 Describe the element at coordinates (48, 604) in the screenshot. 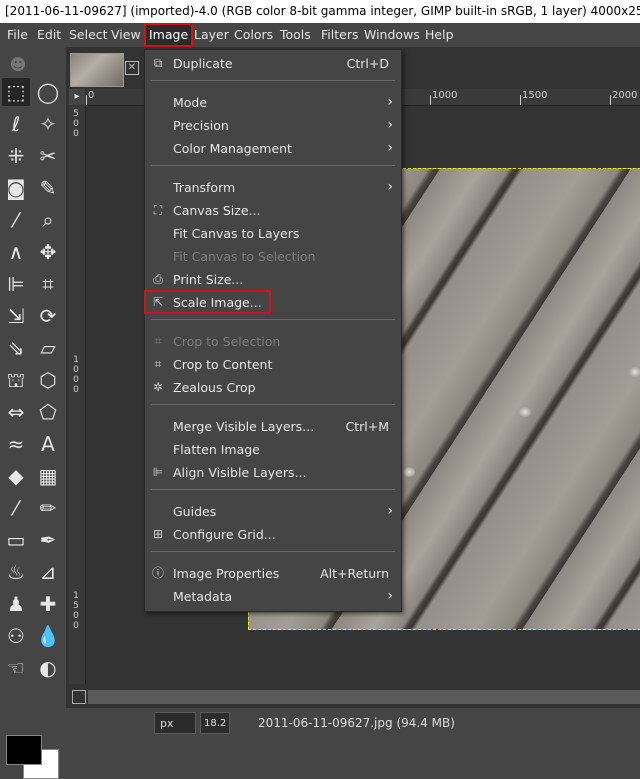

I see `heal-tool-icon: ✚` at that location.